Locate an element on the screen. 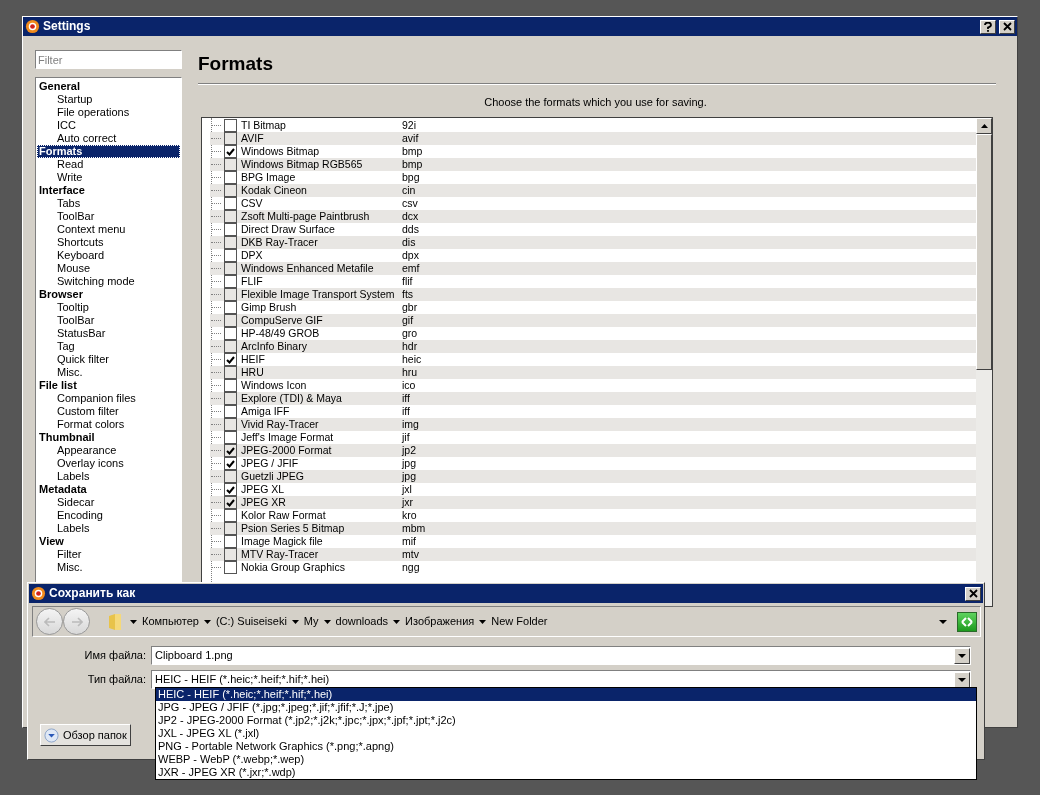 Image resolution: width=1040 pixels, height=795 pixels. tree-group: Metadata is located at coordinates (108, 489).